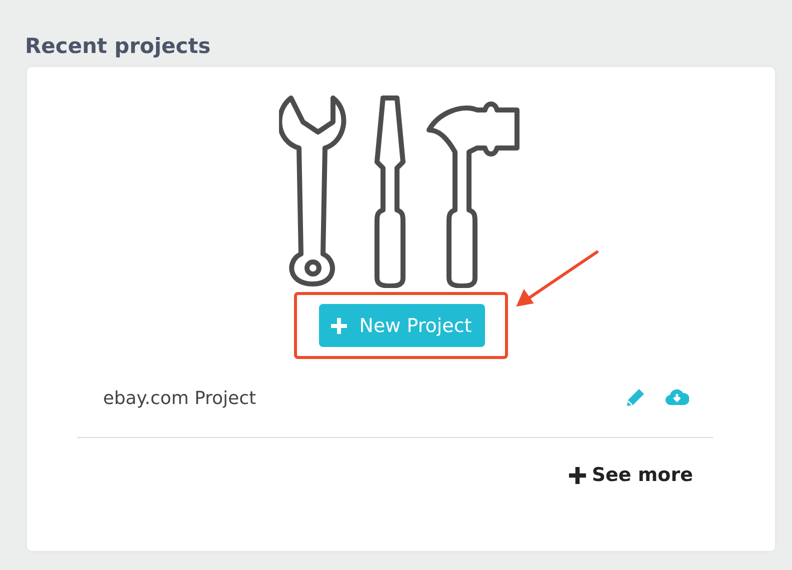  What do you see at coordinates (630, 475) in the screenshot?
I see `see-more-link: See more` at bounding box center [630, 475].